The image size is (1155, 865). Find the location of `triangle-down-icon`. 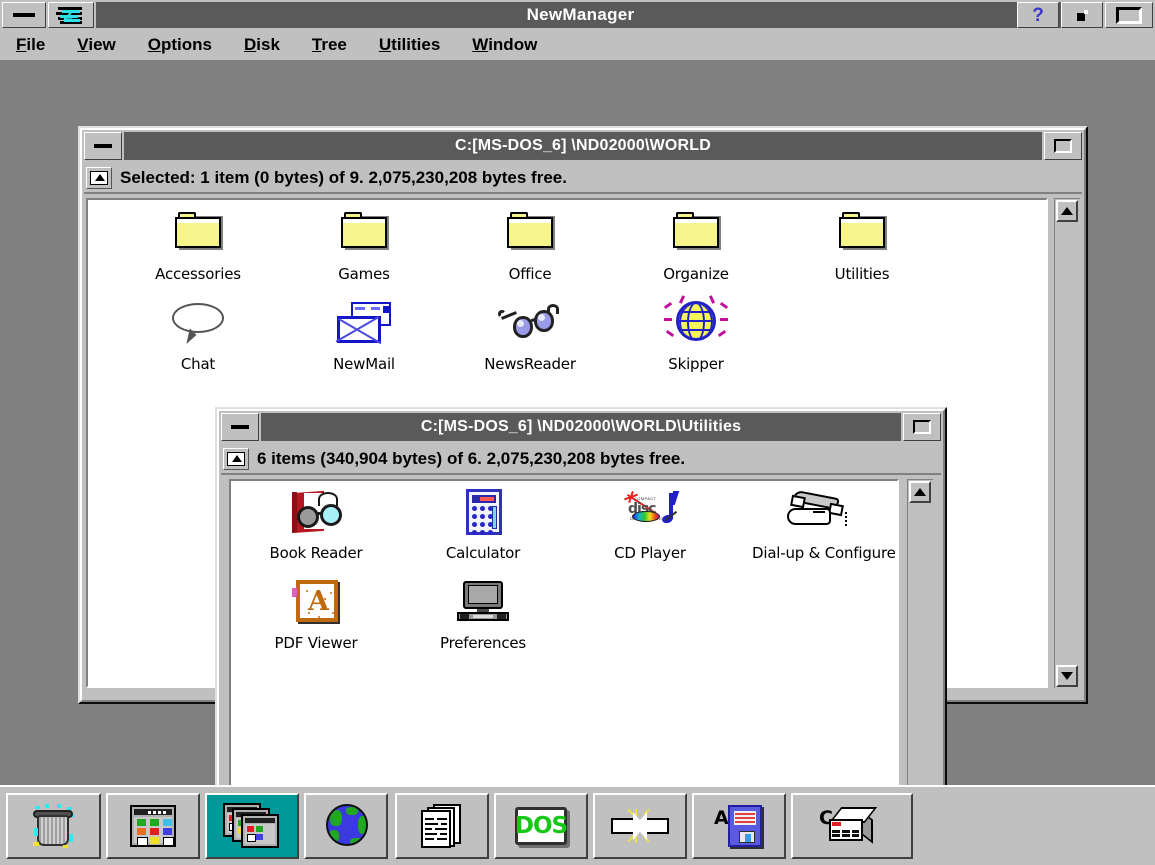

triangle-down-icon is located at coordinates (1067, 676).